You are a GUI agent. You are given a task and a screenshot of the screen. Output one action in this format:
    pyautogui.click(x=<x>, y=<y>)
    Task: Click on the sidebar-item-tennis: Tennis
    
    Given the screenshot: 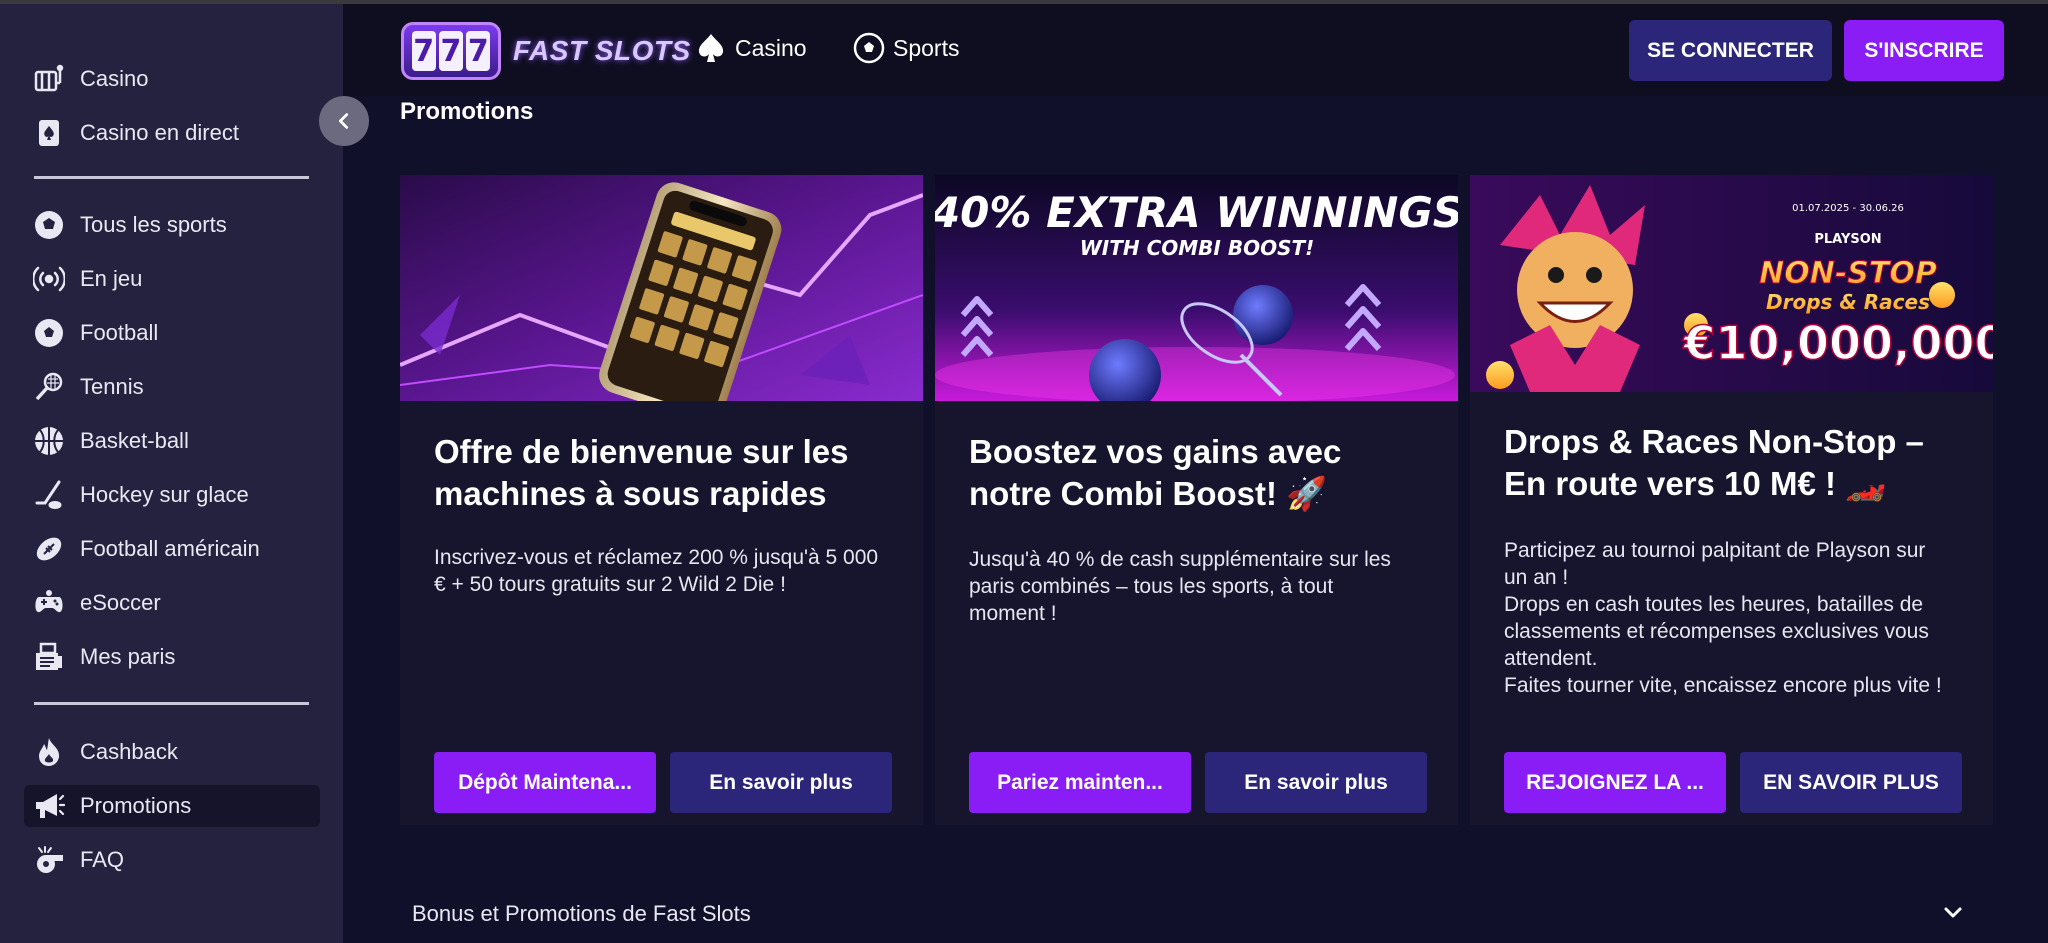 What is the action you would take?
    pyautogui.click(x=172, y=387)
    